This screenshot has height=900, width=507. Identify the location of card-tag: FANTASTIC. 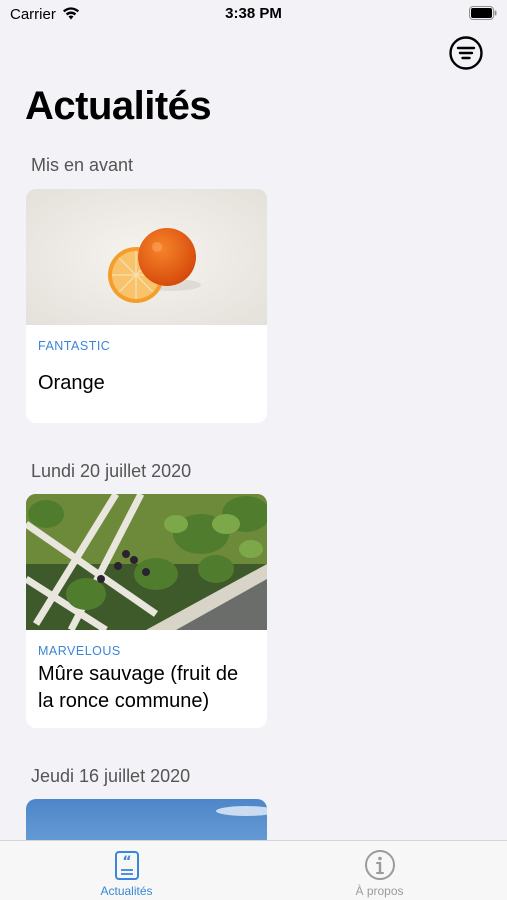
(74, 346).